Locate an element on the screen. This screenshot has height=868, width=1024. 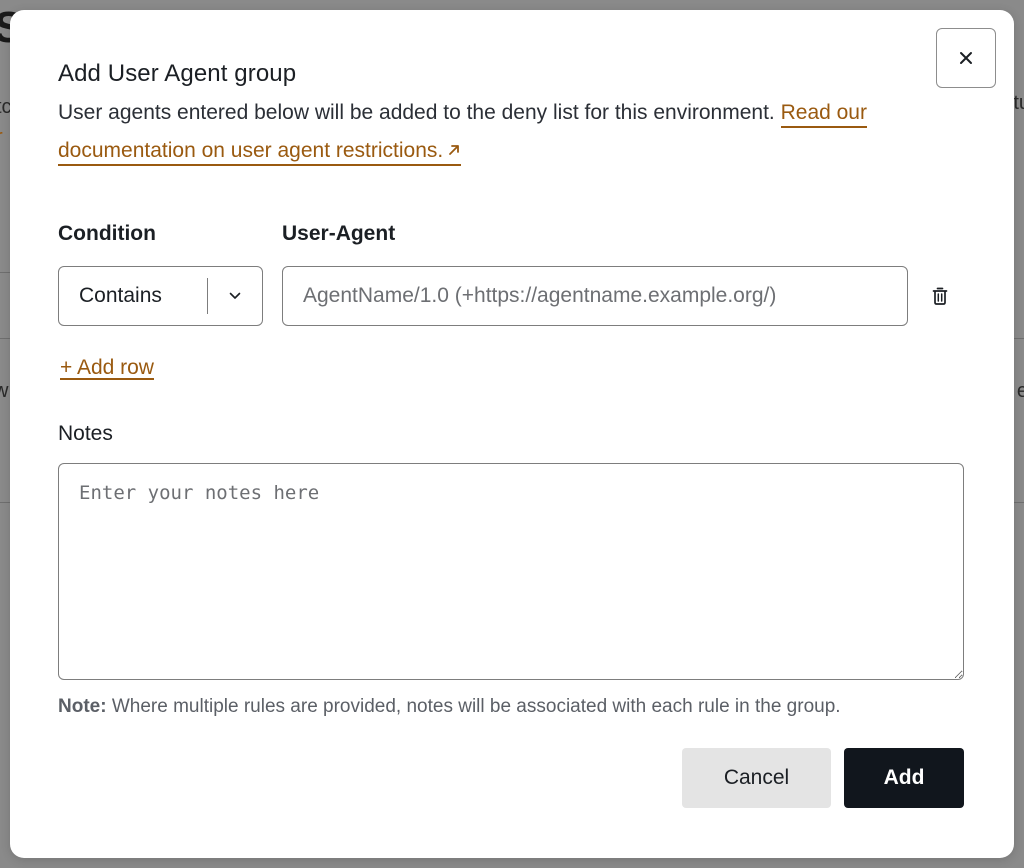
user-agent-label: User-Agent is located at coordinates (339, 233).